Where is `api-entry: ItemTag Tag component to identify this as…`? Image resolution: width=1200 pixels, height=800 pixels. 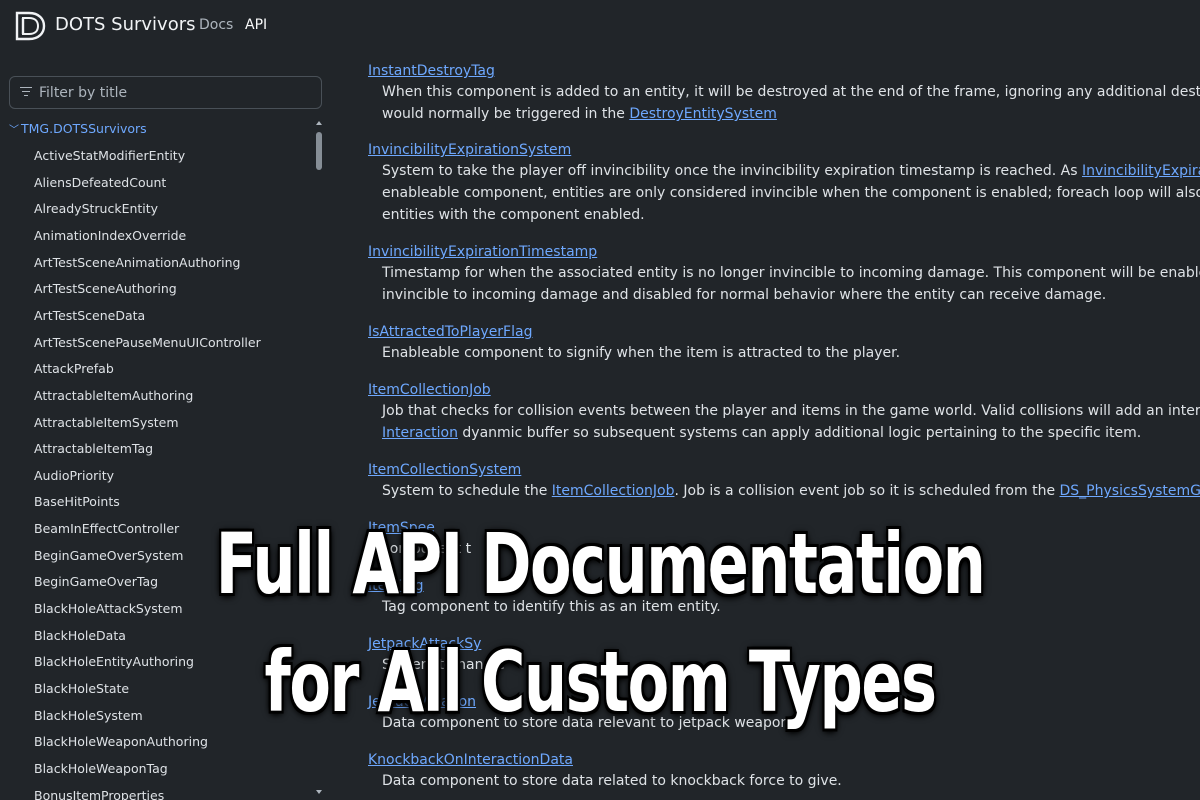 api-entry: ItemTag Tag component to identify this as… is located at coordinates (784, 596).